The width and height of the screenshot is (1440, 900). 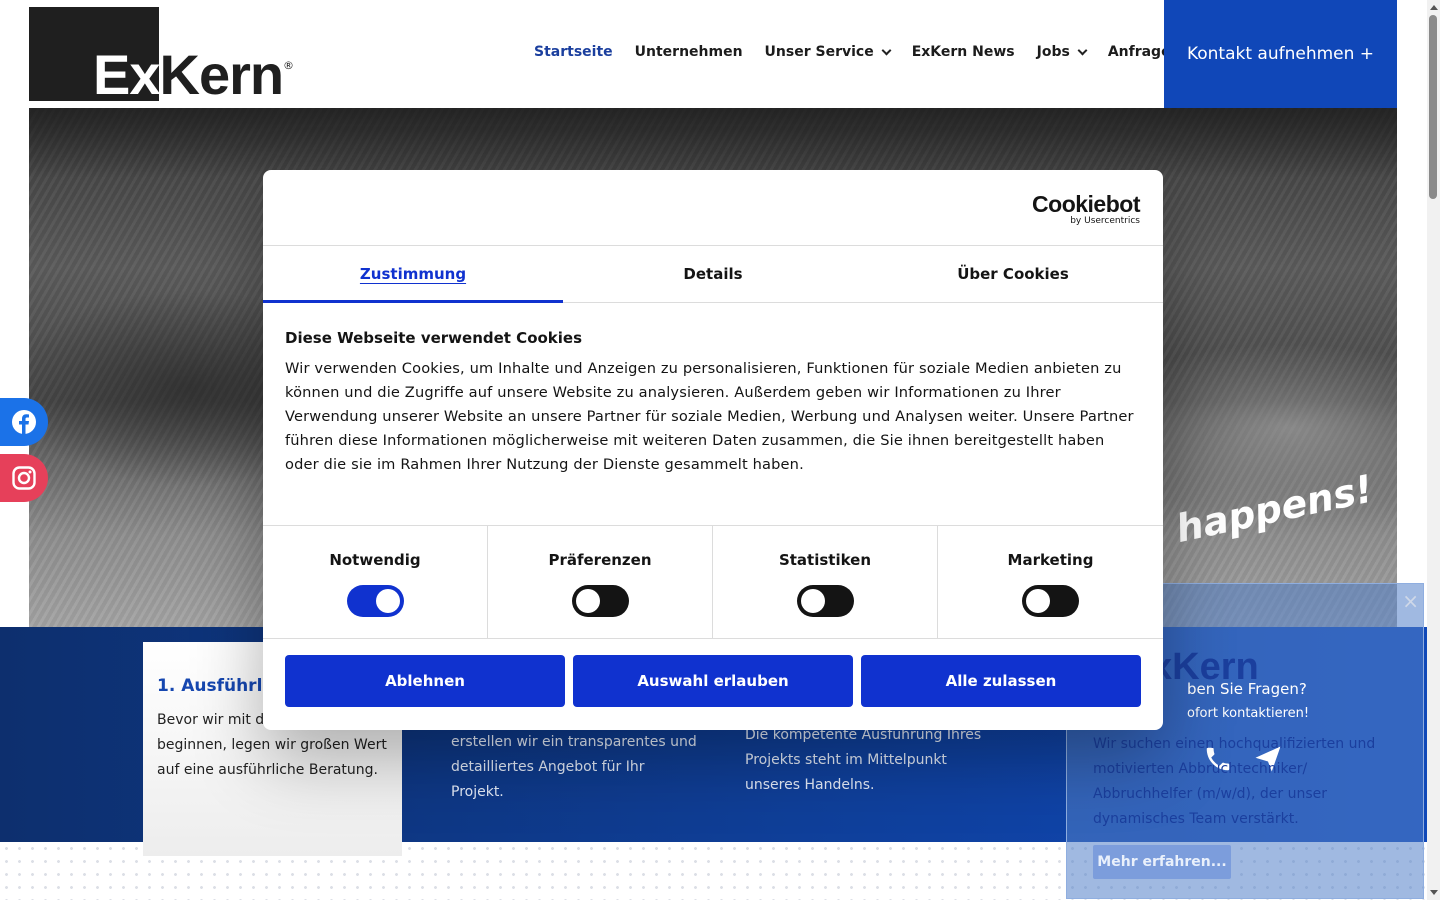 What do you see at coordinates (828, 52) in the screenshot?
I see `nav-unser-service: Unser Service` at bounding box center [828, 52].